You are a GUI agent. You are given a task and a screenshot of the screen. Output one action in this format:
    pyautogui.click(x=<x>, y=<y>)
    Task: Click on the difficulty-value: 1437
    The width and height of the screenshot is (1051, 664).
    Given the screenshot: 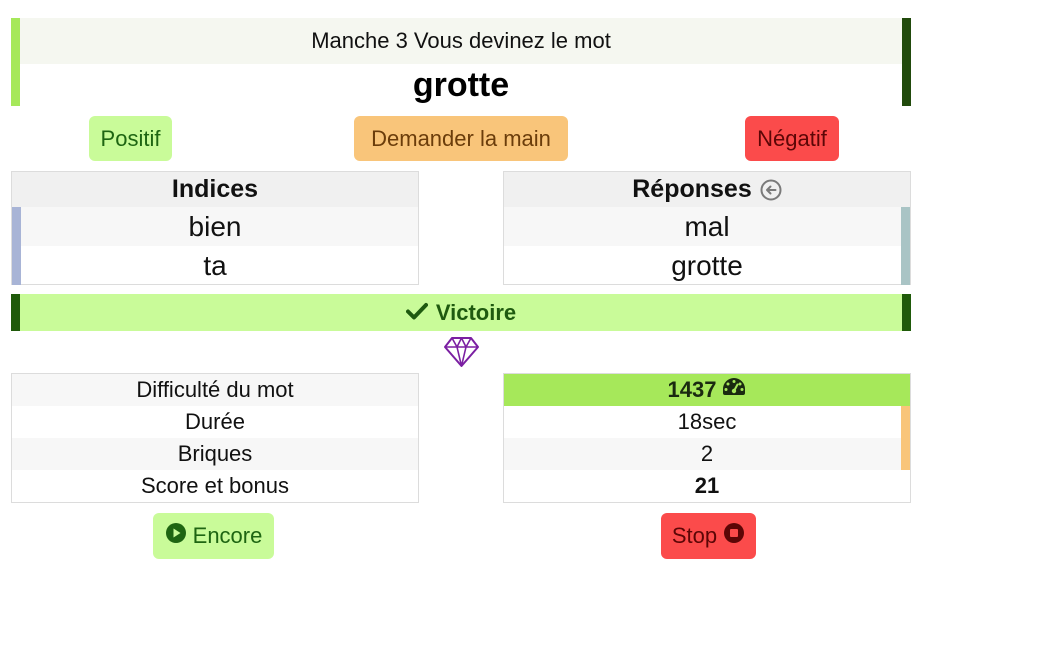 What is the action you would take?
    pyautogui.click(x=692, y=389)
    